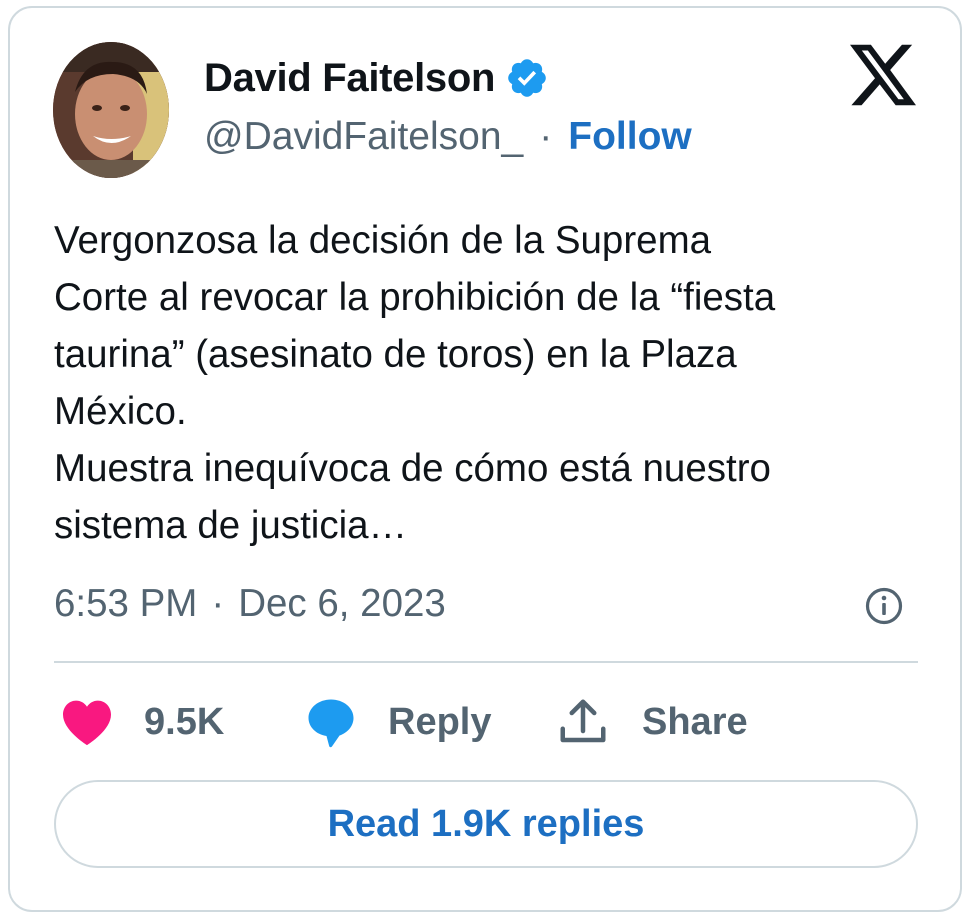  Describe the element at coordinates (583, 721) in the screenshot. I see `share-icon` at that location.